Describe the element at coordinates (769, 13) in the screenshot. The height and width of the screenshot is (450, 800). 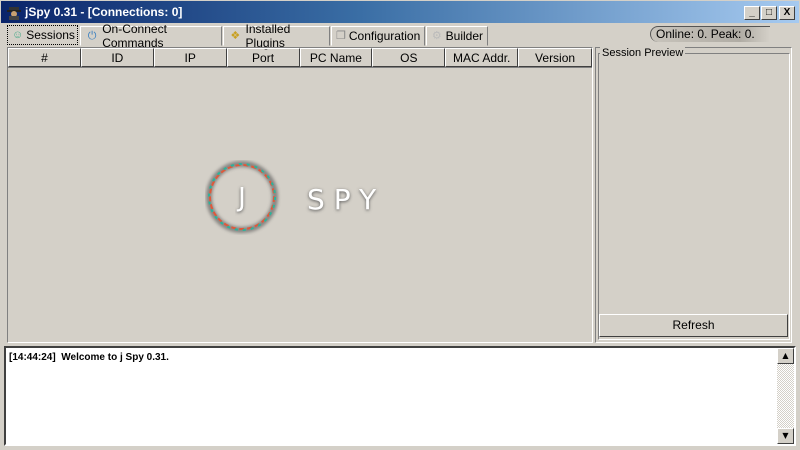
I see `maximize-button: □` at that location.